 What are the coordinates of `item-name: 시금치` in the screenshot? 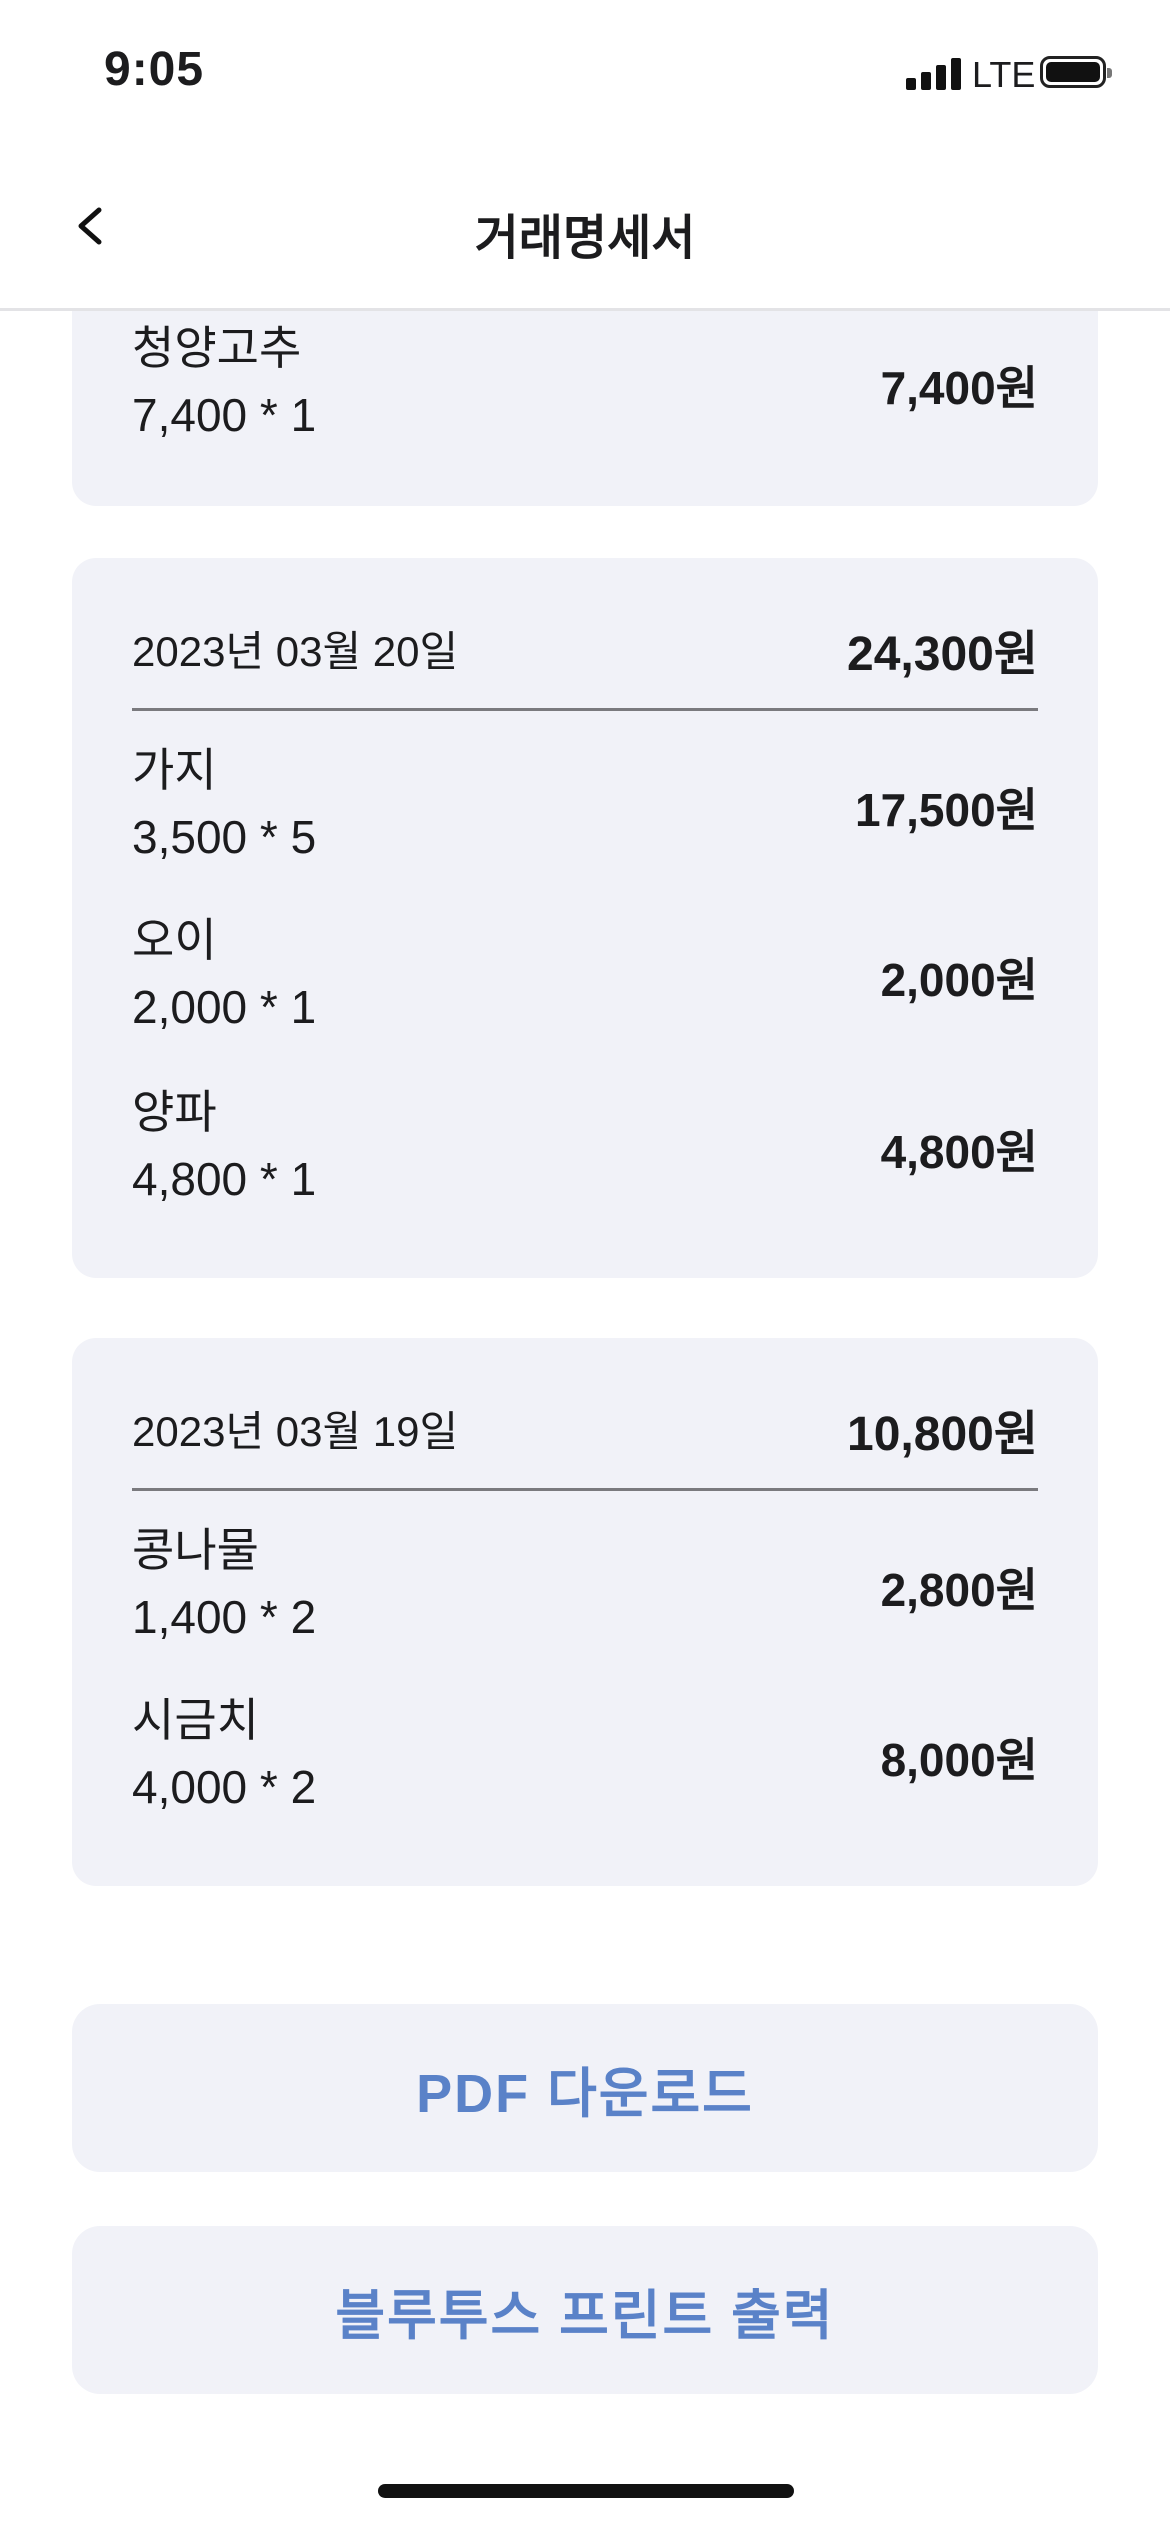 It's located at (195, 1720).